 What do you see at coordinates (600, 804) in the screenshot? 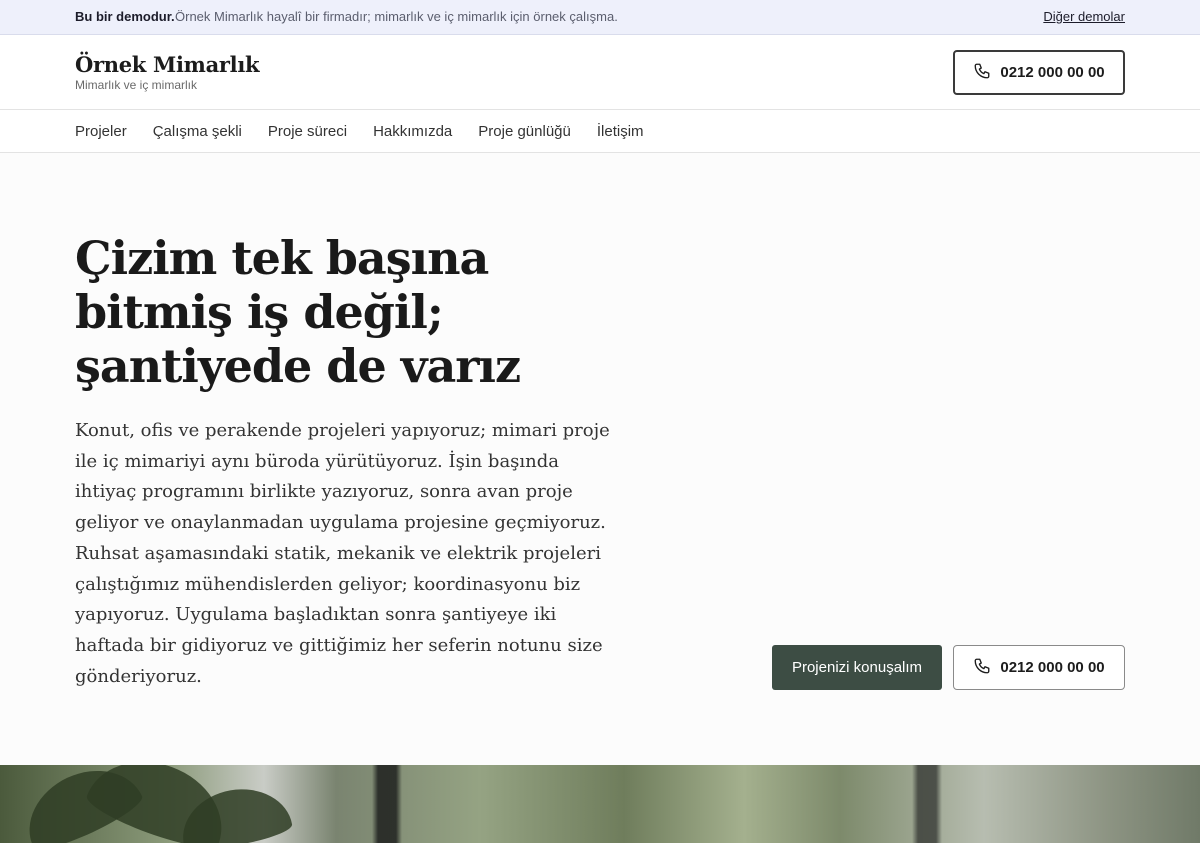
I see `office-photo` at bounding box center [600, 804].